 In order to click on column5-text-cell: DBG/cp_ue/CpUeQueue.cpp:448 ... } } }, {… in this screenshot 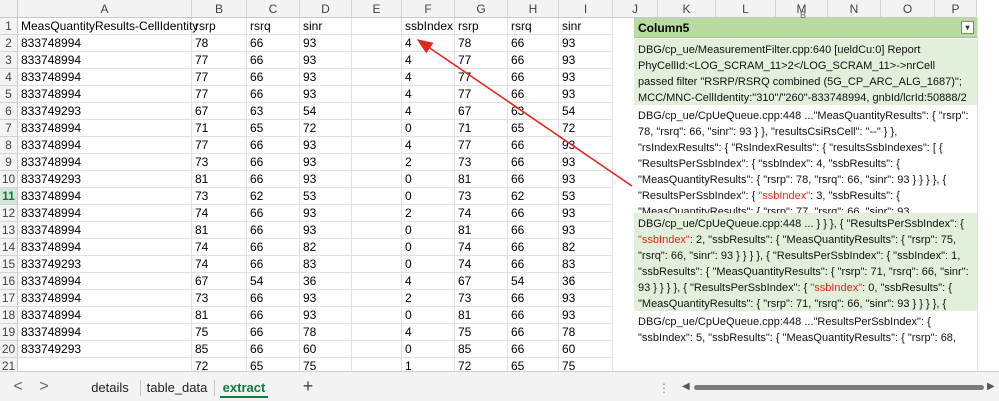, I will do `click(805, 262)`.